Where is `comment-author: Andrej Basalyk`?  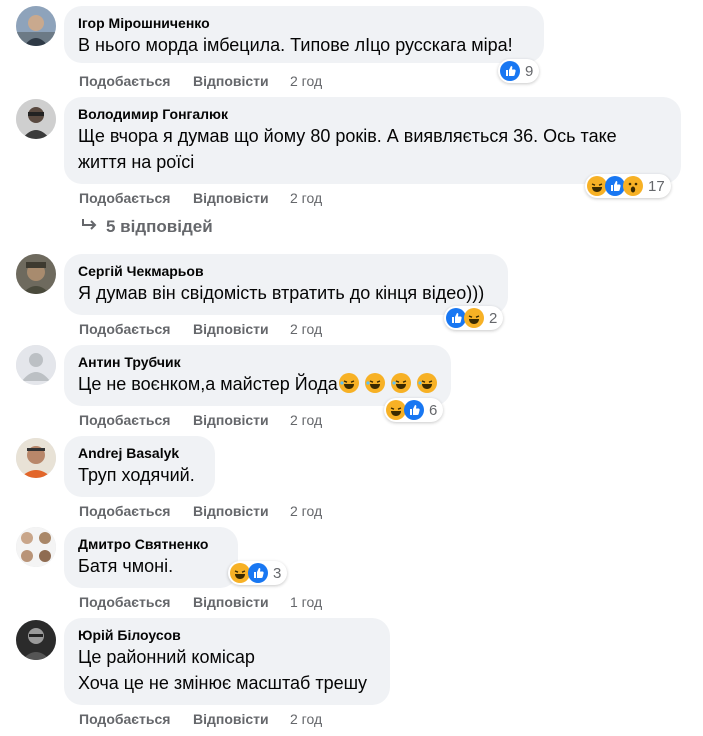
comment-author: Andrej Basalyk is located at coordinates (139, 453).